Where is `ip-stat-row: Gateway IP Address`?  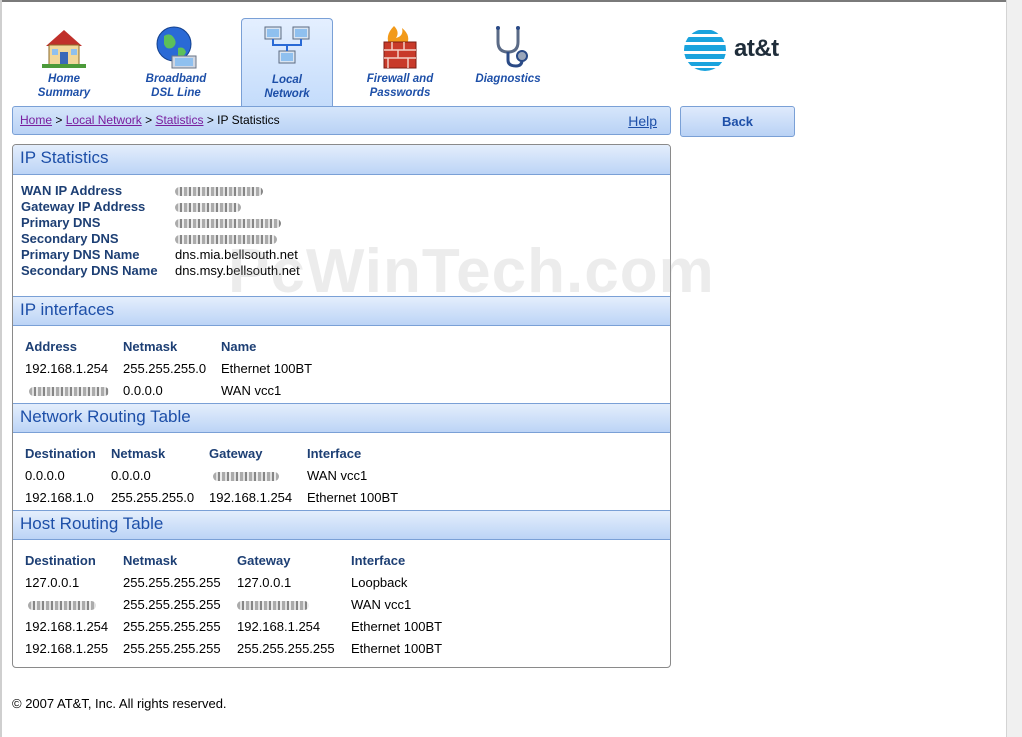
ip-stat-row: Gateway IP Address is located at coordinates (131, 207).